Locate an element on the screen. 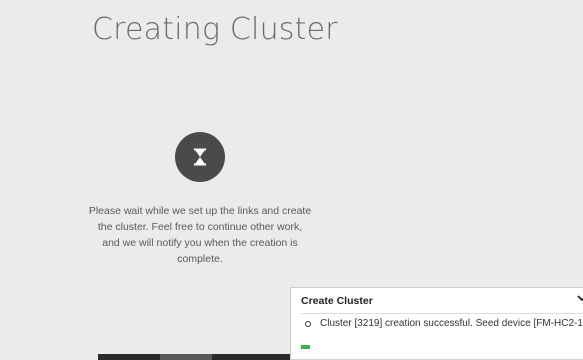 This screenshot has height=360, width=583. status-badge is located at coordinates (200, 157).